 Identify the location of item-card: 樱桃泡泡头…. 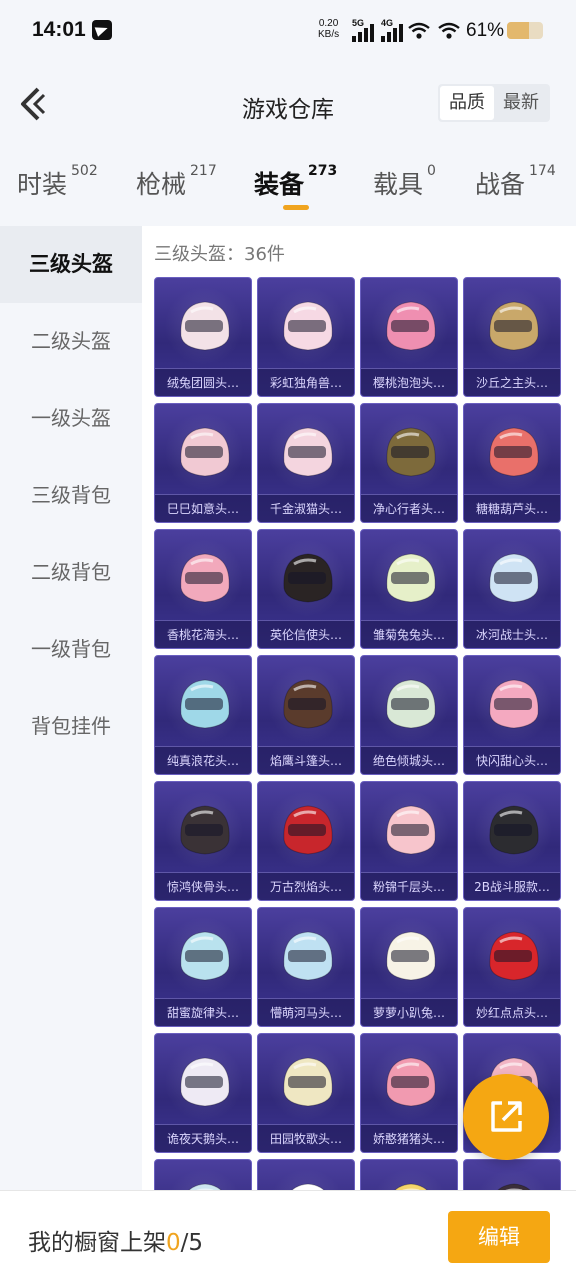
(409, 337).